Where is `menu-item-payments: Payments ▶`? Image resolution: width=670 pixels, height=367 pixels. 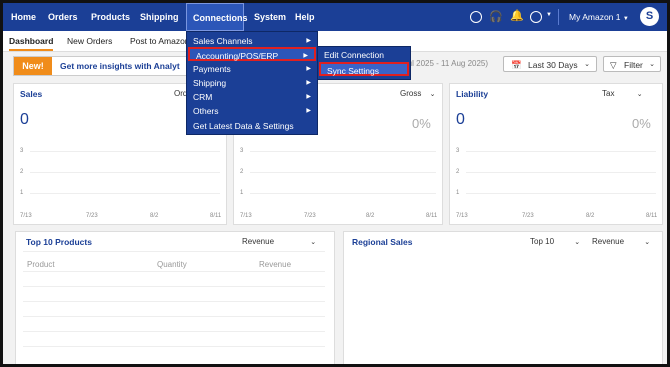 menu-item-payments: Payments ▶ is located at coordinates (252, 69).